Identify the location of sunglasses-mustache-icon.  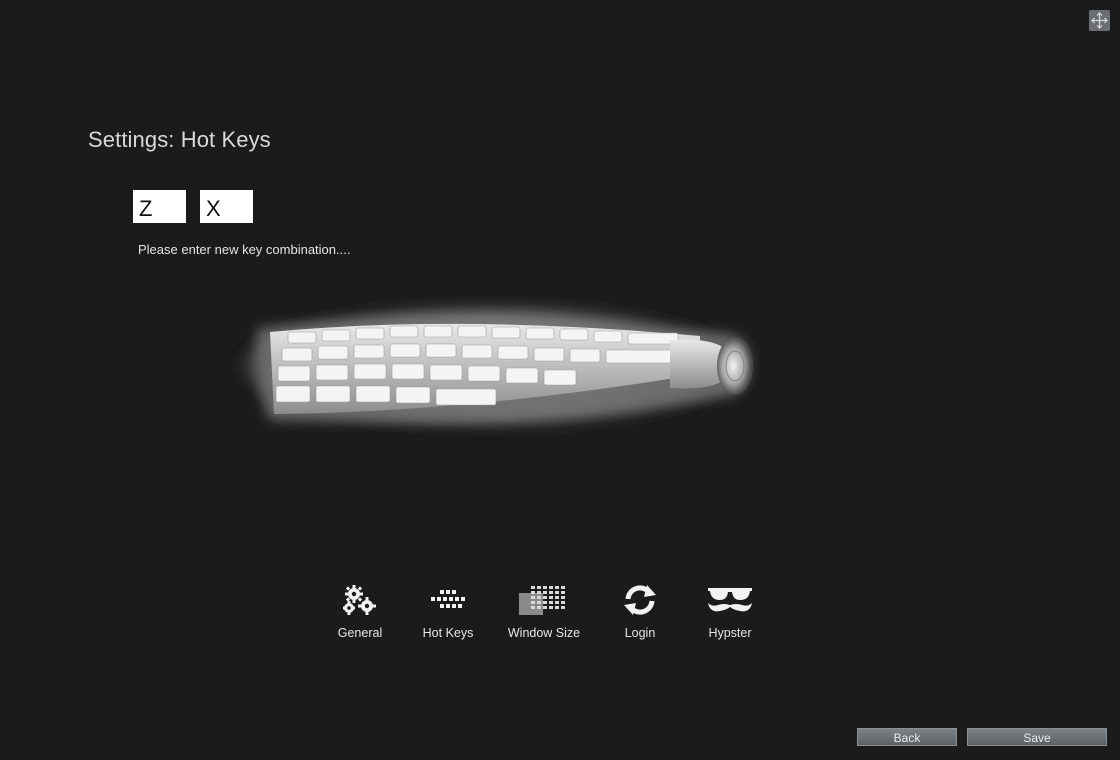
(730, 600).